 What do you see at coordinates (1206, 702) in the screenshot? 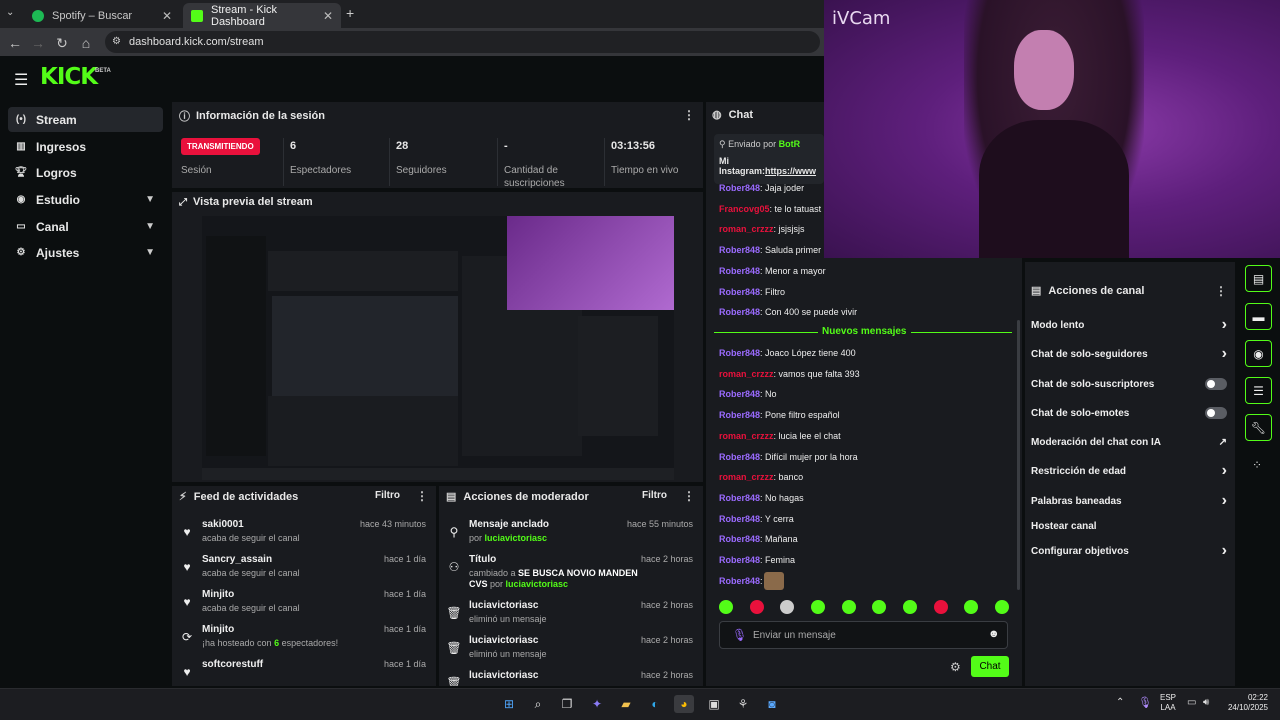
I see `volume-icon: 🔊︎` at bounding box center [1206, 702].